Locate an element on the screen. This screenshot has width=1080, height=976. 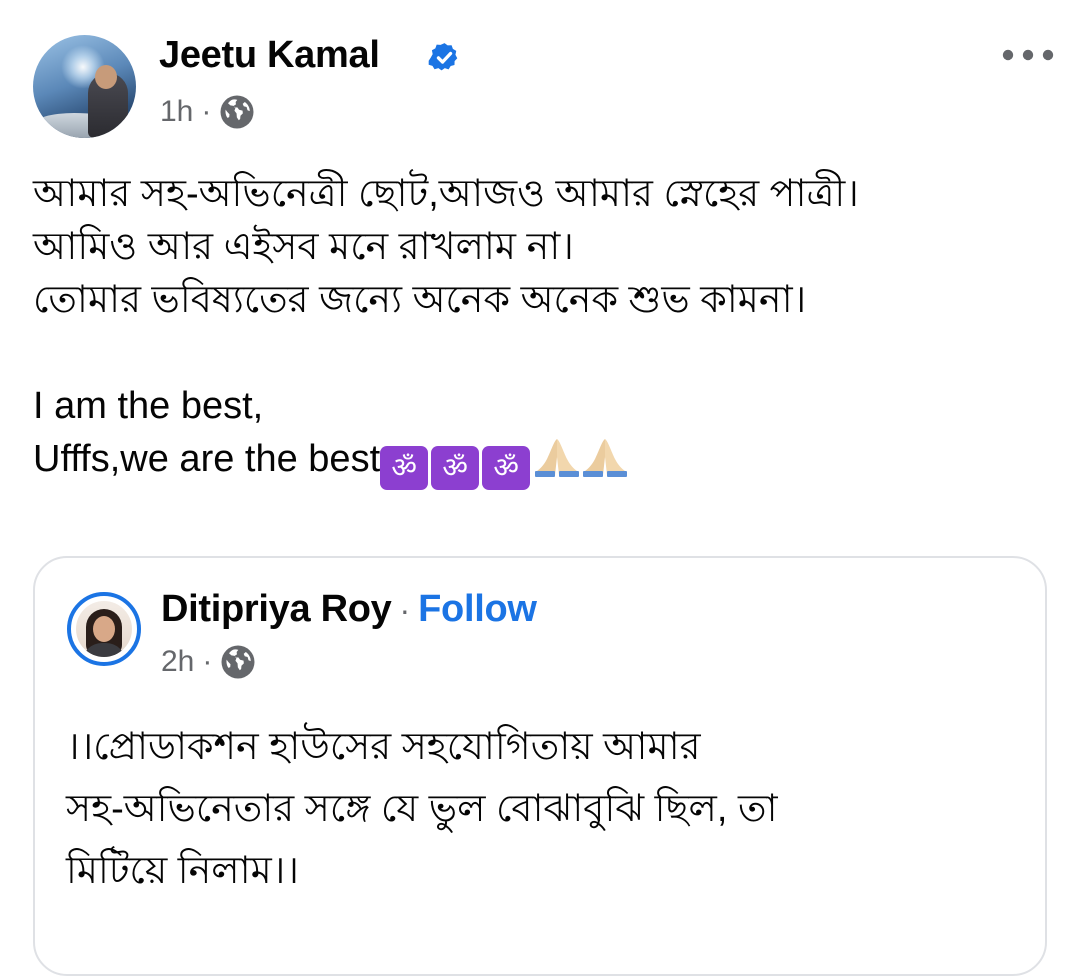
author-name: Jeetu Kamal is located at coordinates (269, 55).